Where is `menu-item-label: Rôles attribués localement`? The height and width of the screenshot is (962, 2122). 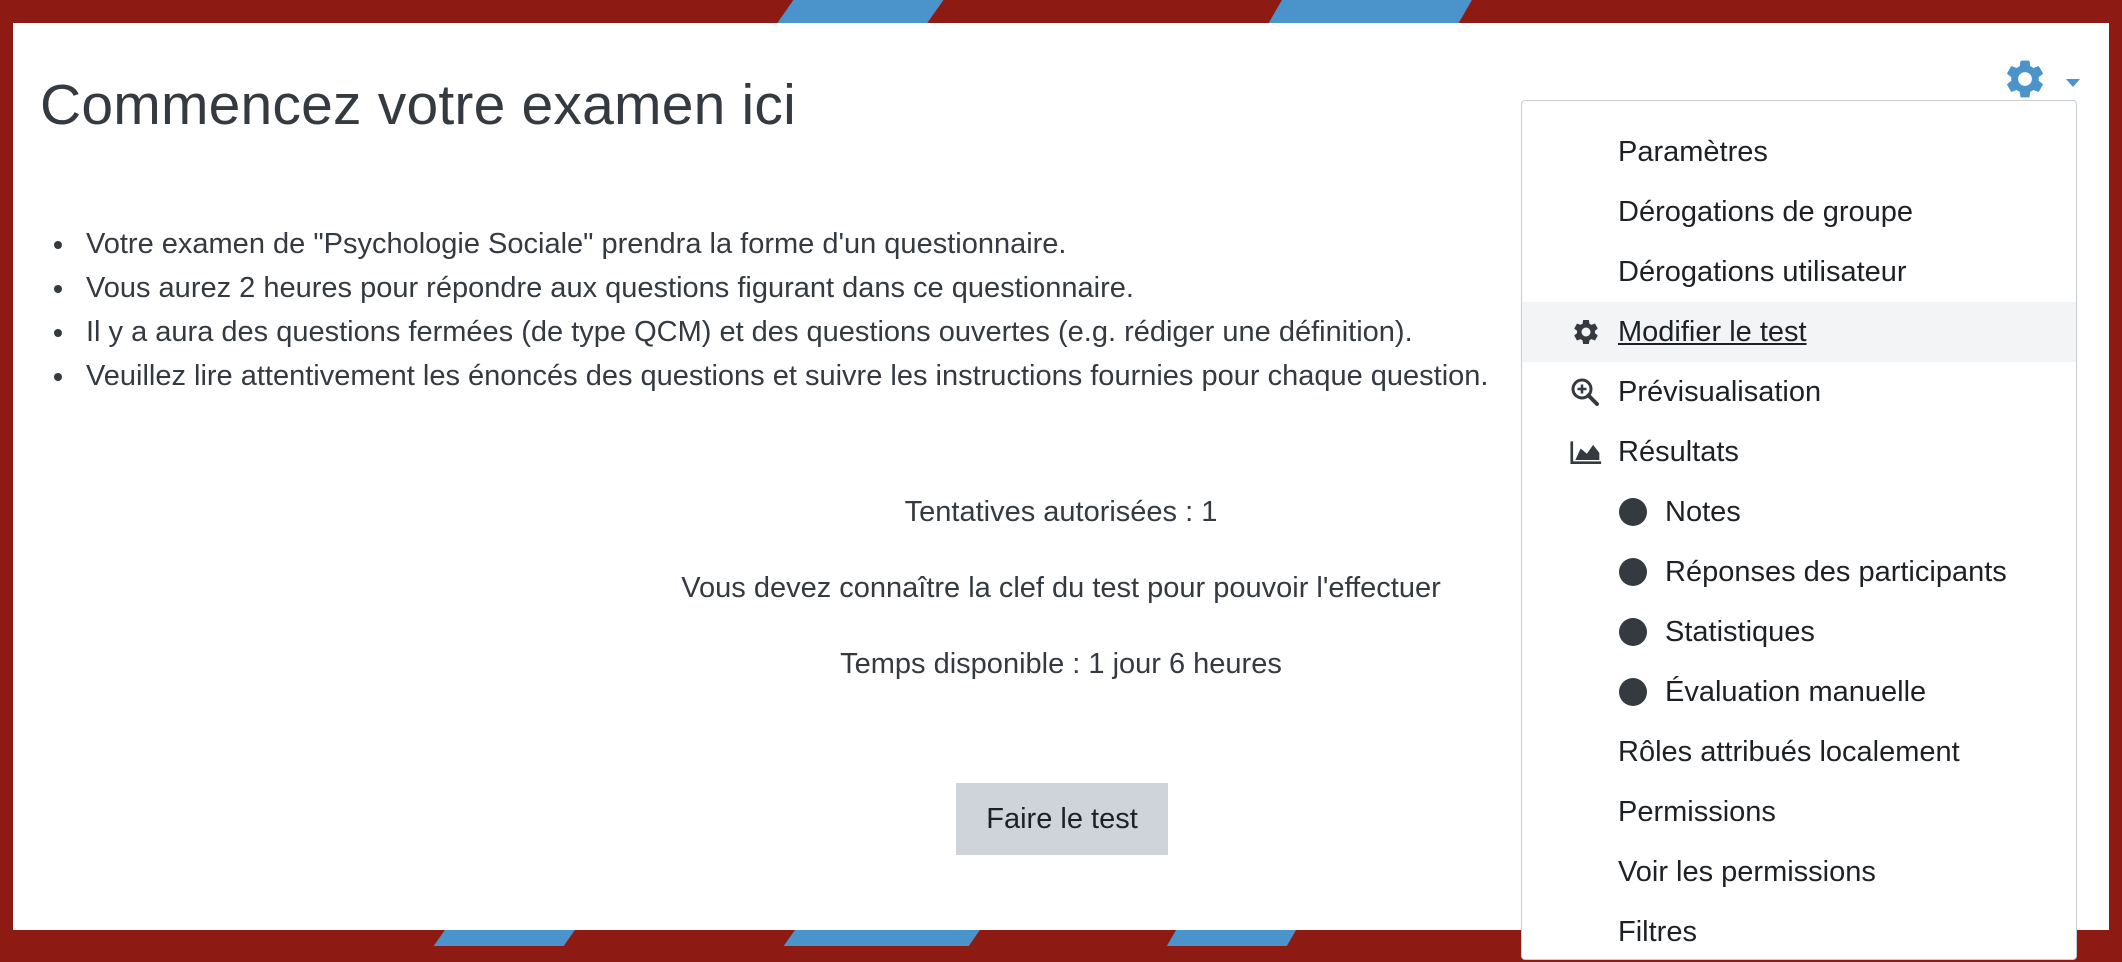 menu-item-label: Rôles attribués localement is located at coordinates (1789, 752).